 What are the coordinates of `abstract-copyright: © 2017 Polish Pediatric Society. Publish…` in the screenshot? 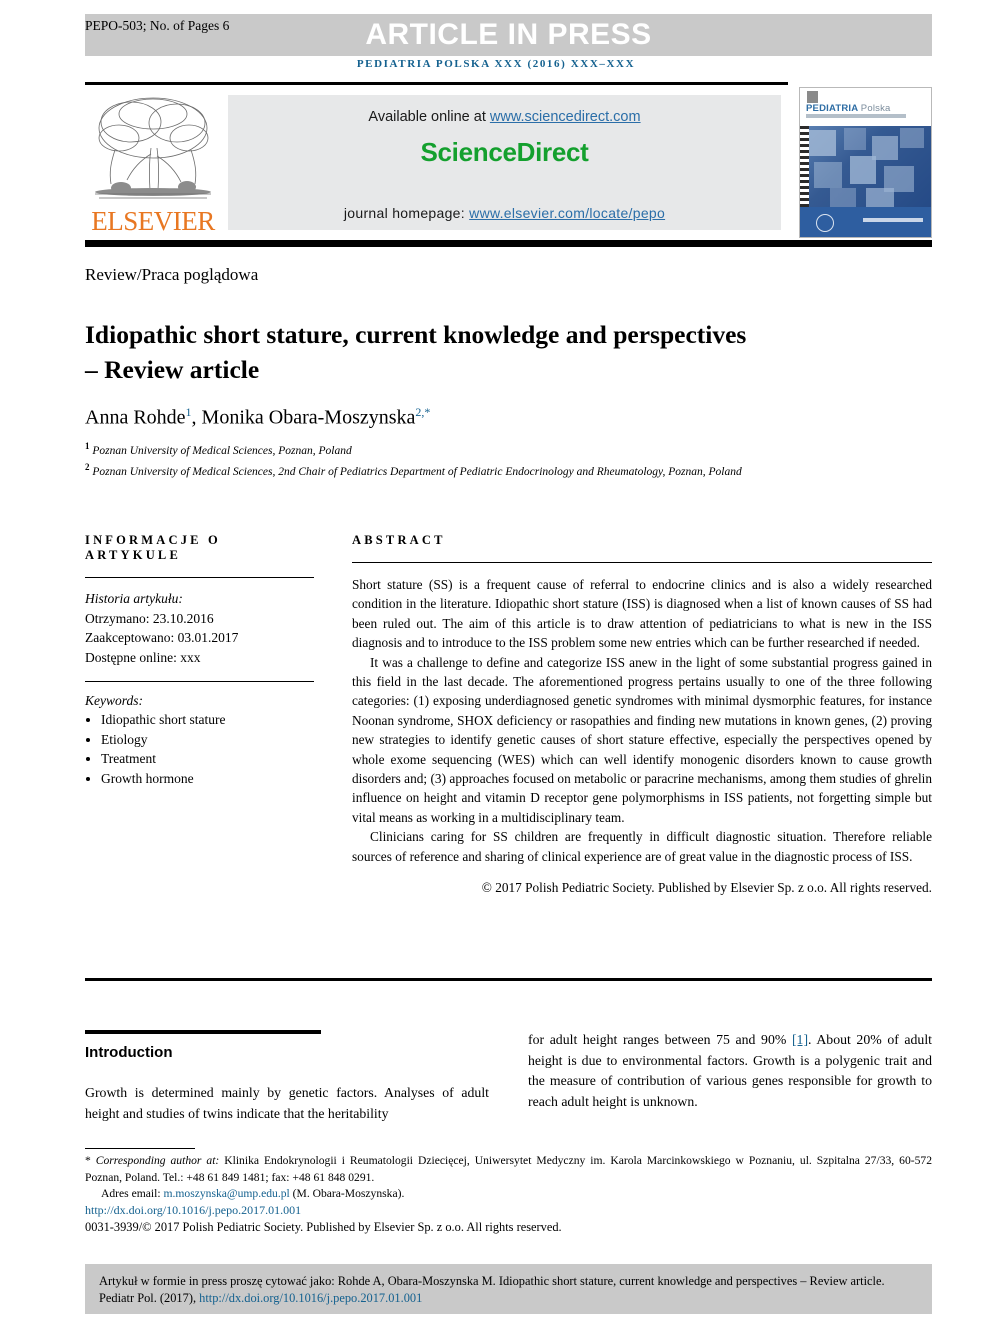 It's located at (706, 888).